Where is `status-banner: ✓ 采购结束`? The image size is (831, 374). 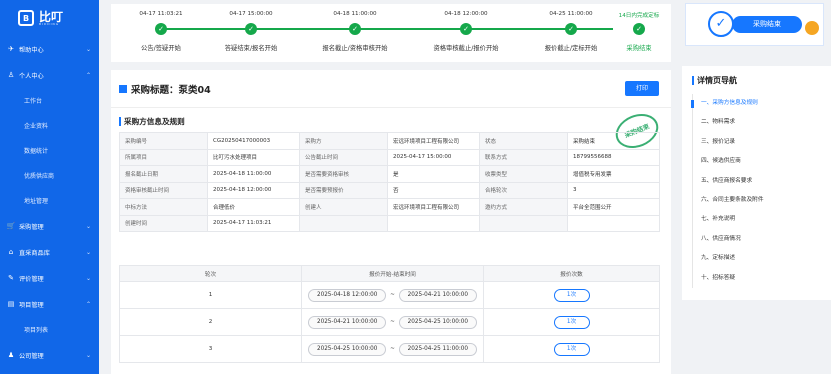 status-banner: ✓ 采购结束 is located at coordinates (754, 24).